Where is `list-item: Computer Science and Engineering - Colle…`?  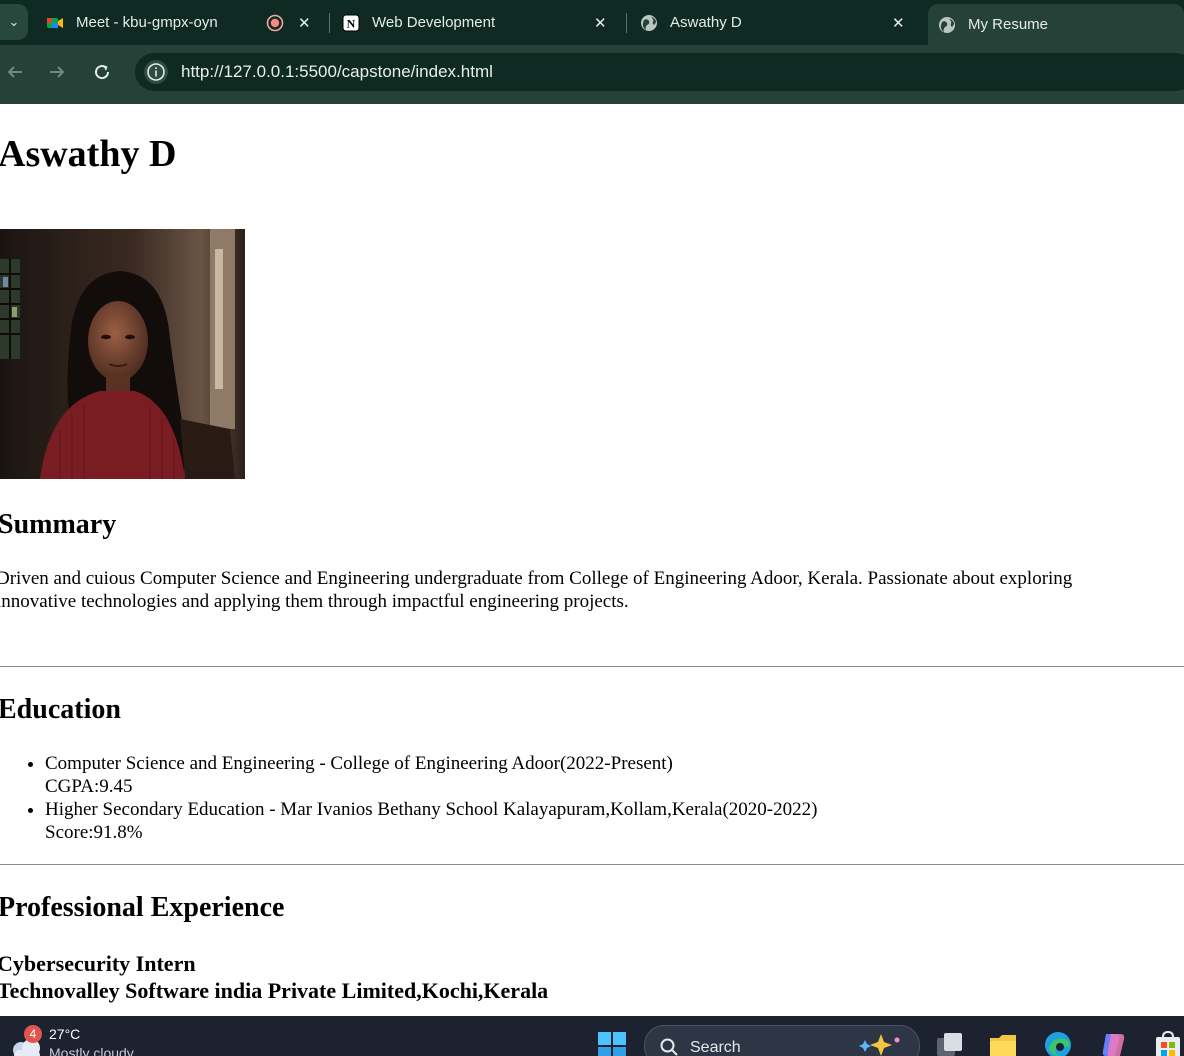 list-item: Computer Science and Engineering - Colle… is located at coordinates (595, 775).